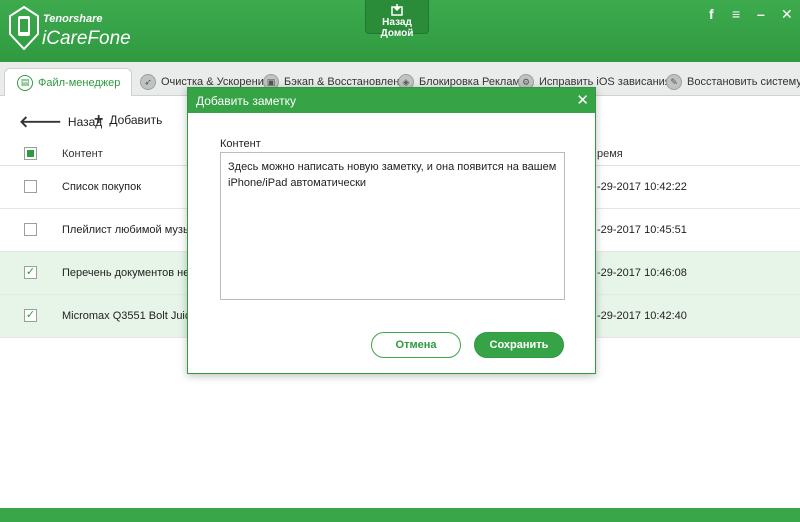 Image resolution: width=800 pixels, height=522 pixels. Describe the element at coordinates (743, 82) in the screenshot. I see `tab-label: Восстановить систему` at that location.